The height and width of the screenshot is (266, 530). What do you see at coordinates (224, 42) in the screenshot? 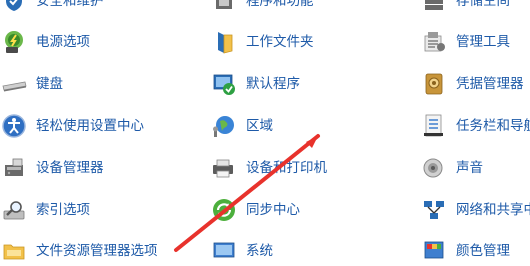
I see `work-folders-icon` at bounding box center [224, 42].